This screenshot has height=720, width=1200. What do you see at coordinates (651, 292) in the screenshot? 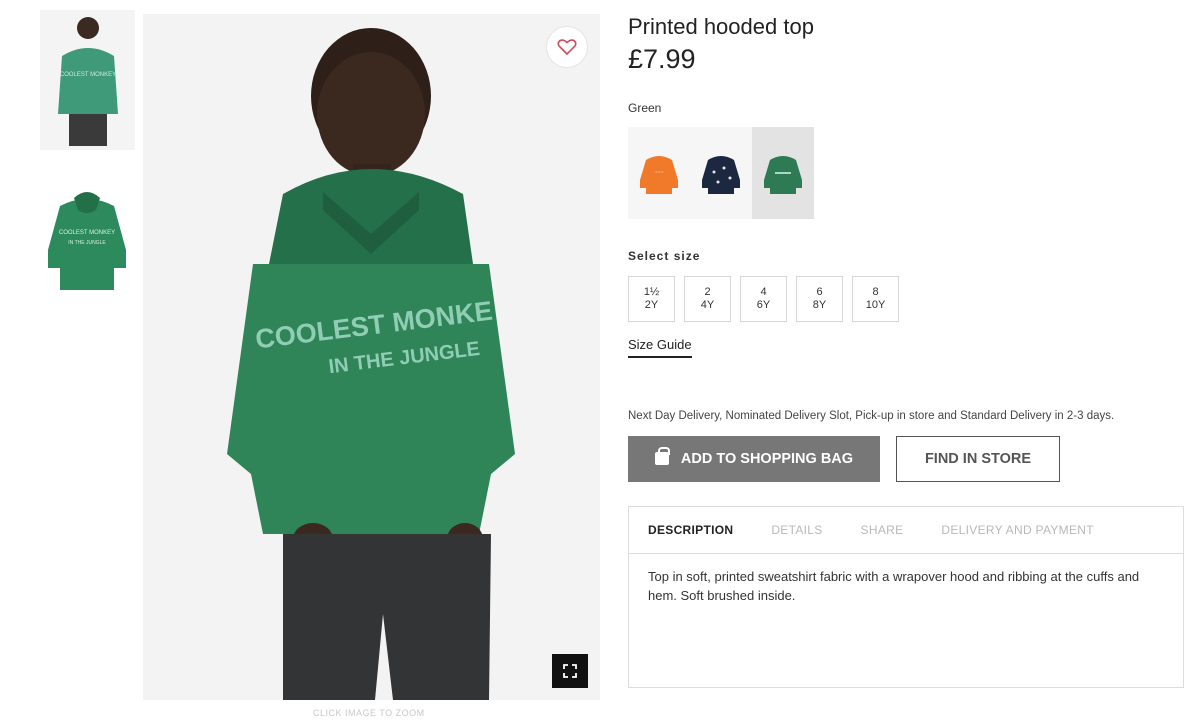
I see `size-top: 1½` at bounding box center [651, 292].